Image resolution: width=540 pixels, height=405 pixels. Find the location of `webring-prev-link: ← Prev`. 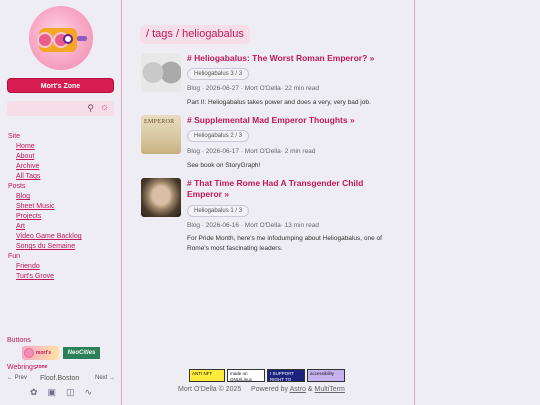

webring-prev-link: ← Prev is located at coordinates (17, 378).